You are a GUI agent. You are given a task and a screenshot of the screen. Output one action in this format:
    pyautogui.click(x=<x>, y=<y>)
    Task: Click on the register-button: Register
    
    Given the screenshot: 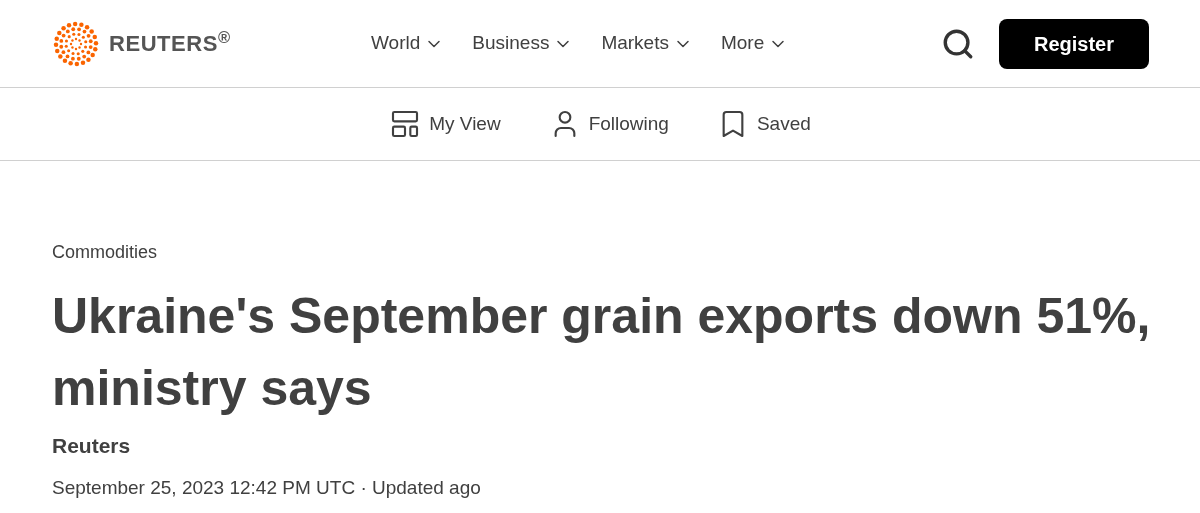 What is the action you would take?
    pyautogui.click(x=1074, y=43)
    